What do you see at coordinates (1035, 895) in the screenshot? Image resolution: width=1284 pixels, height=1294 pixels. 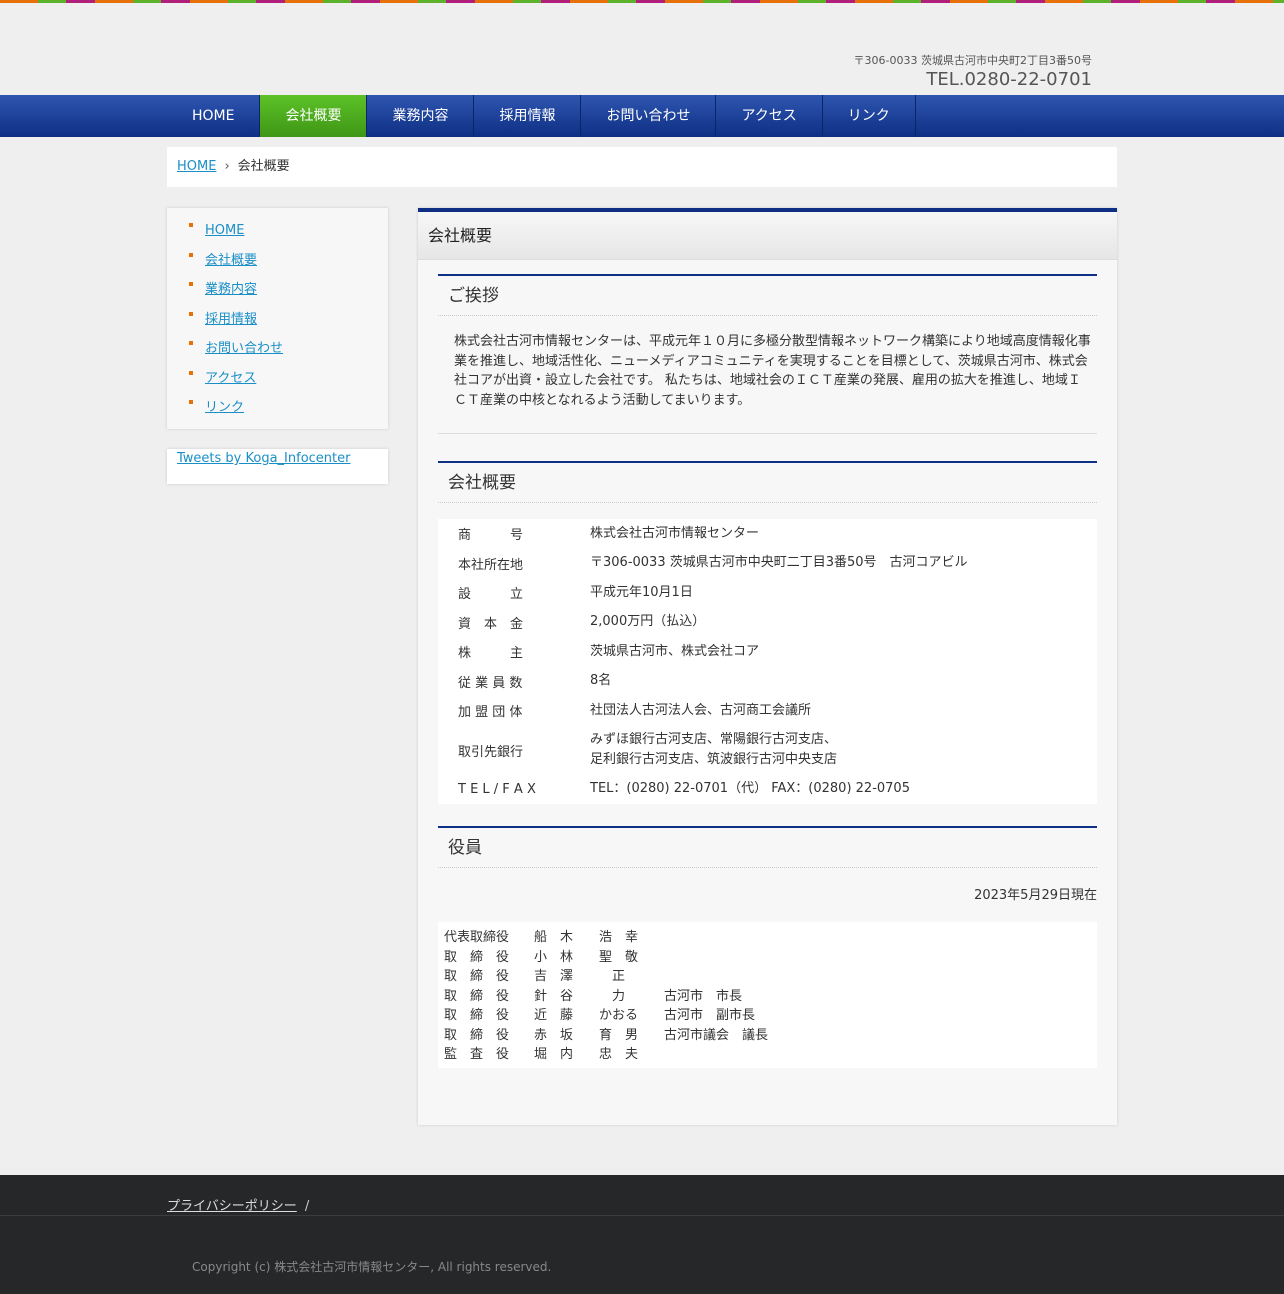 I see `officers-as-of-date: 2023年5月29日現在` at bounding box center [1035, 895].